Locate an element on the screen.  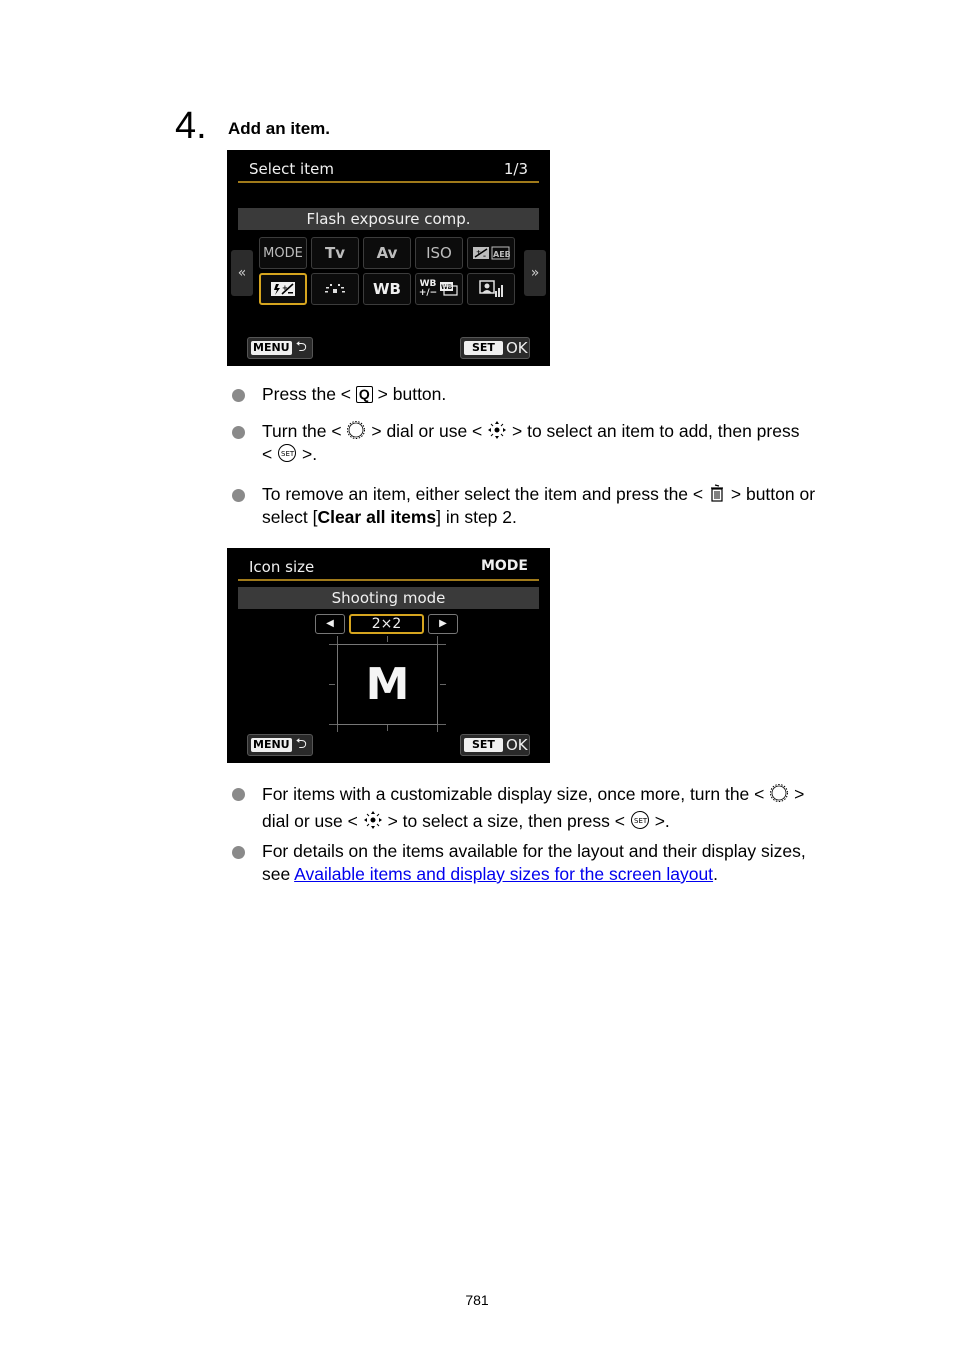
instruction-press-q: Press the < Q > button. is located at coordinates (555, 394).